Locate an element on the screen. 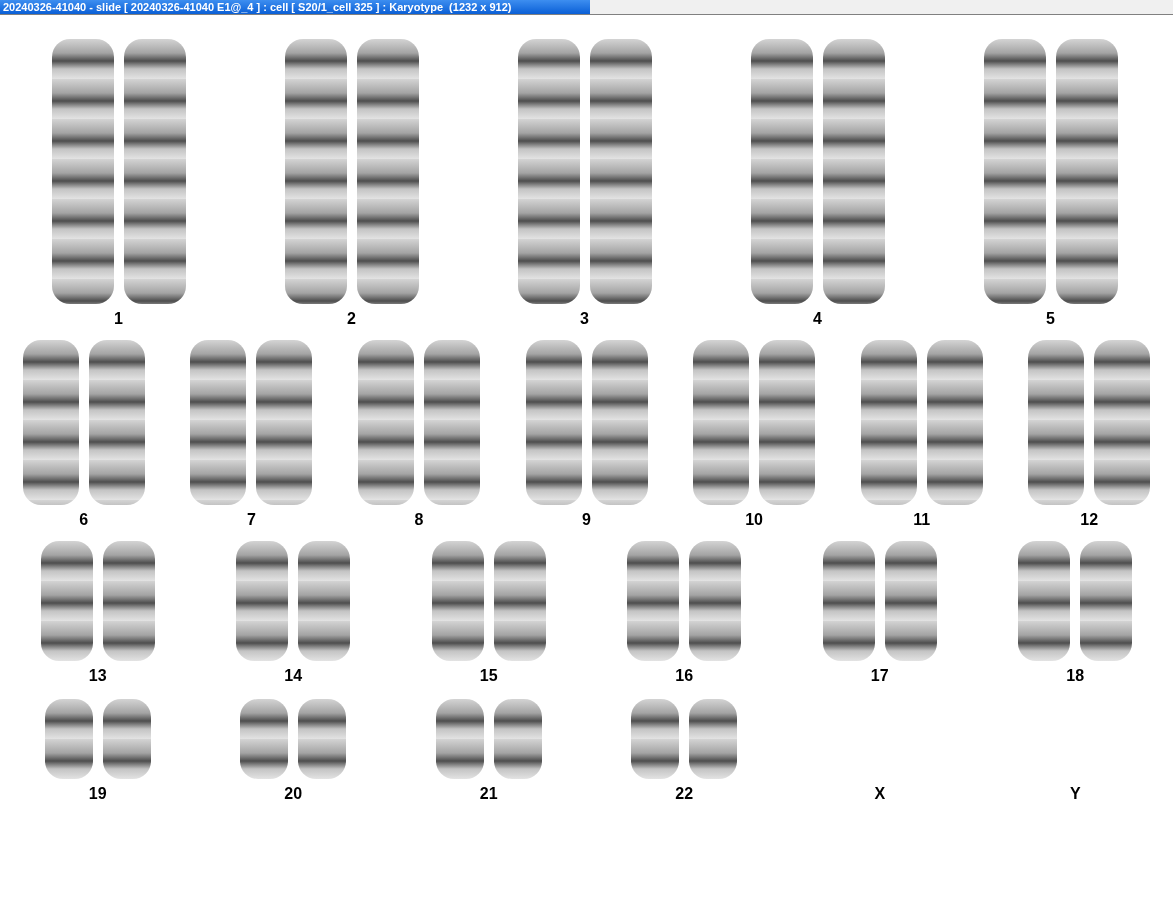 The width and height of the screenshot is (1173, 900). chromosome-number: 22 is located at coordinates (684, 794).